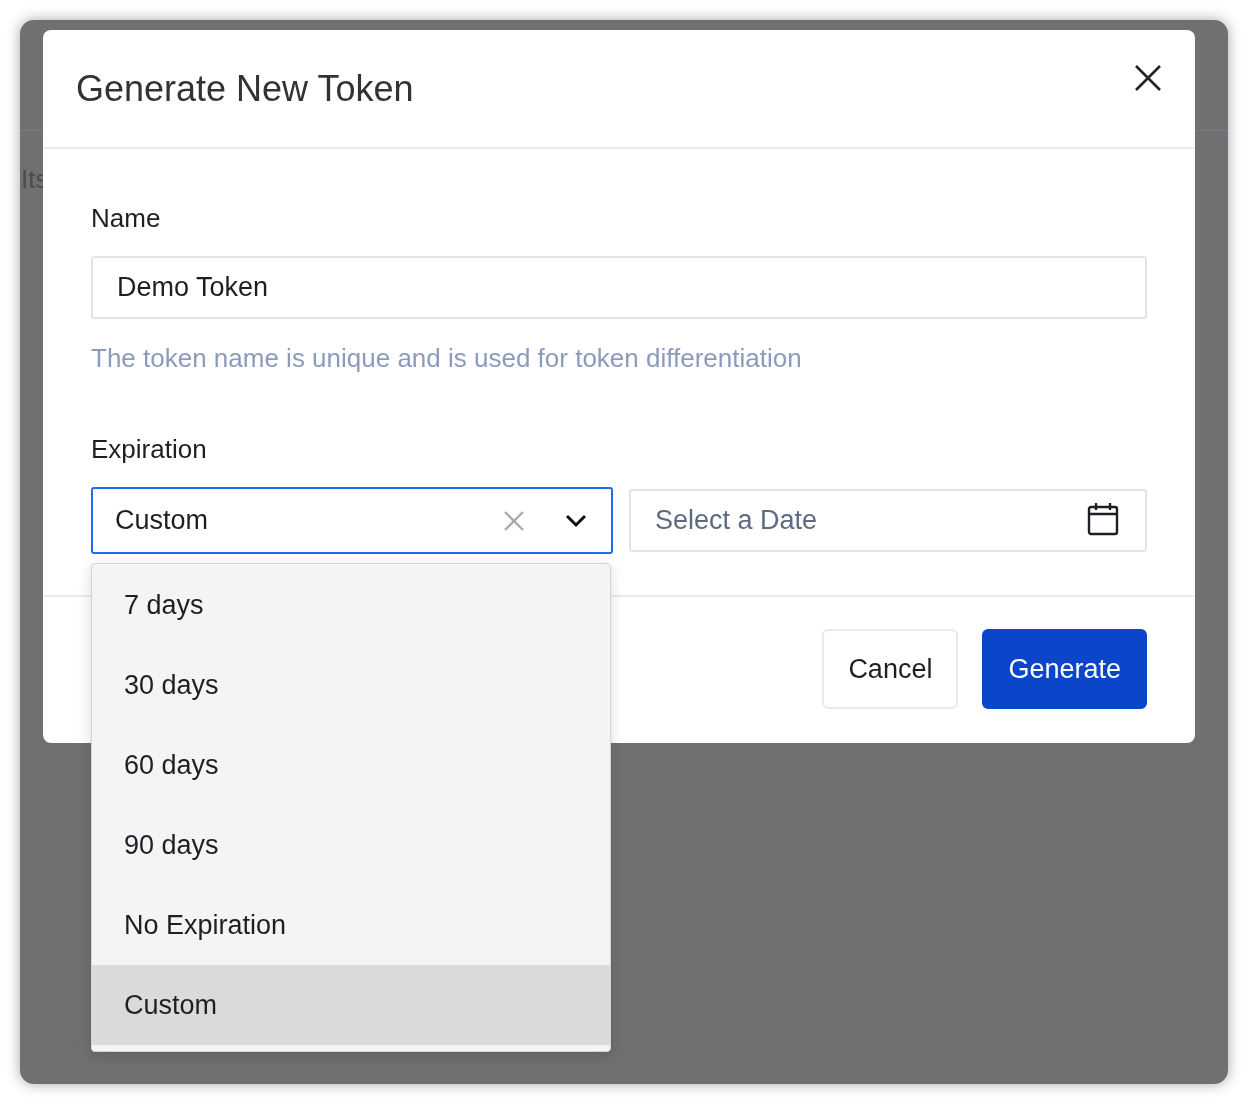  Describe the element at coordinates (351, 685) in the screenshot. I see `dropdown-option: 30 days` at that location.